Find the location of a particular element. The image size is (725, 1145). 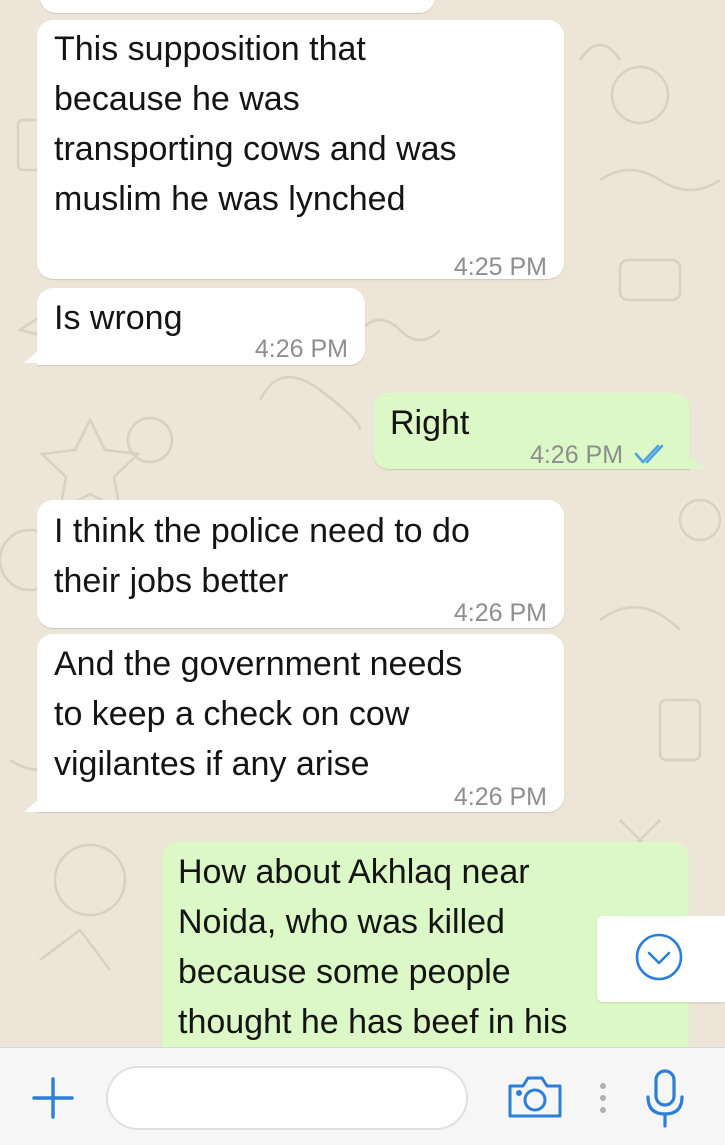

microphone-icon is located at coordinates (665, 1099).